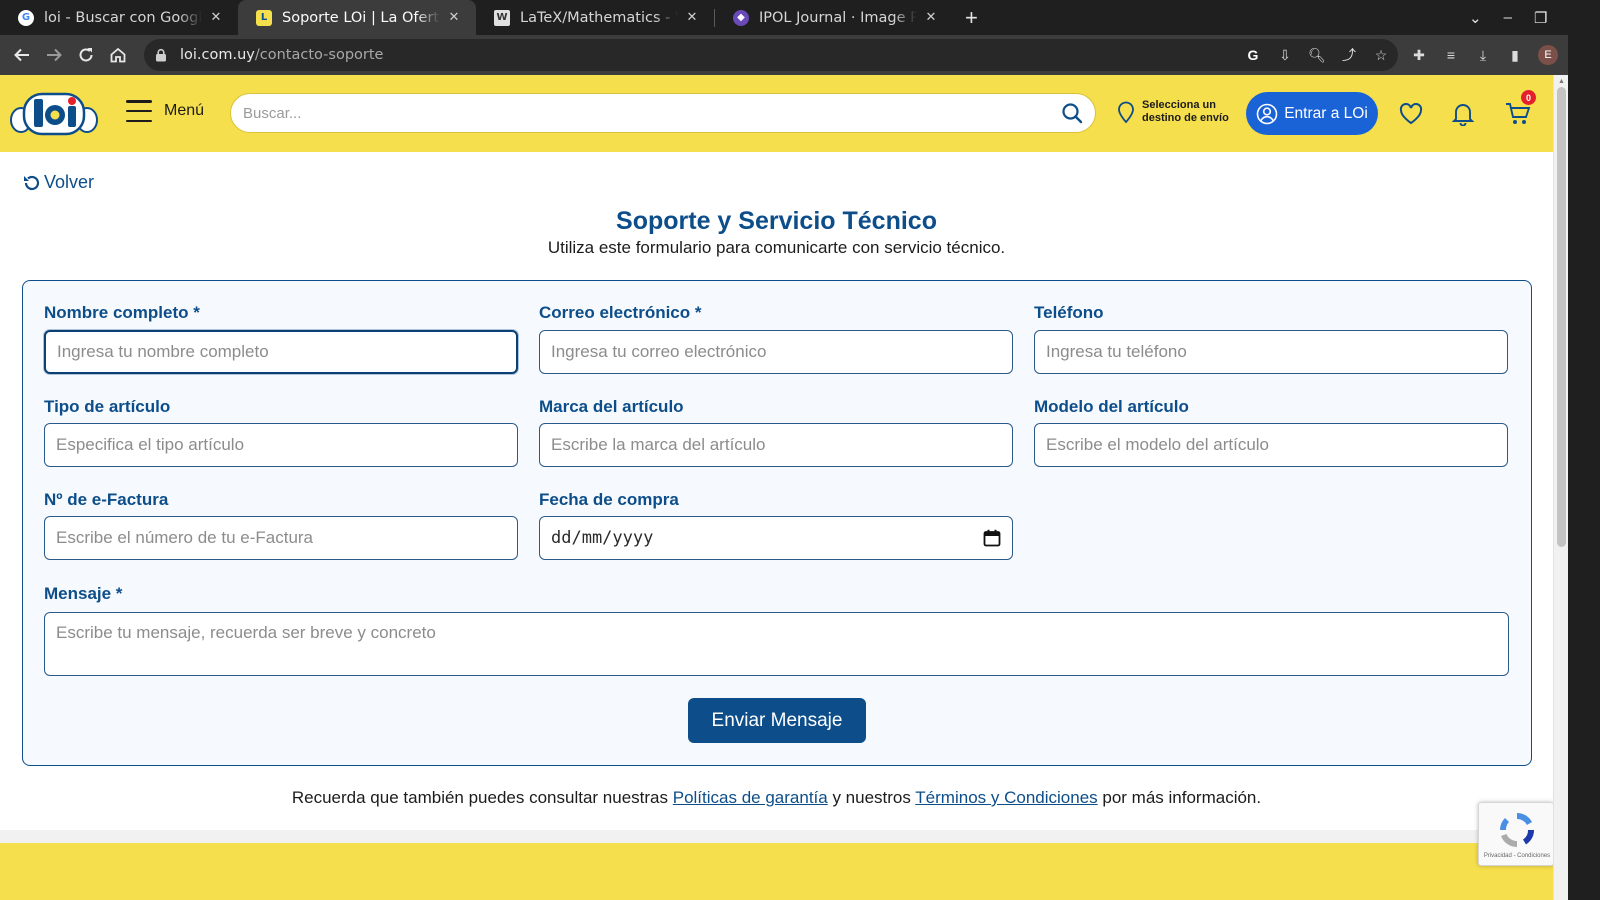 The width and height of the screenshot is (1600, 900). What do you see at coordinates (1271, 445) in the screenshot?
I see `item-model-field` at bounding box center [1271, 445].